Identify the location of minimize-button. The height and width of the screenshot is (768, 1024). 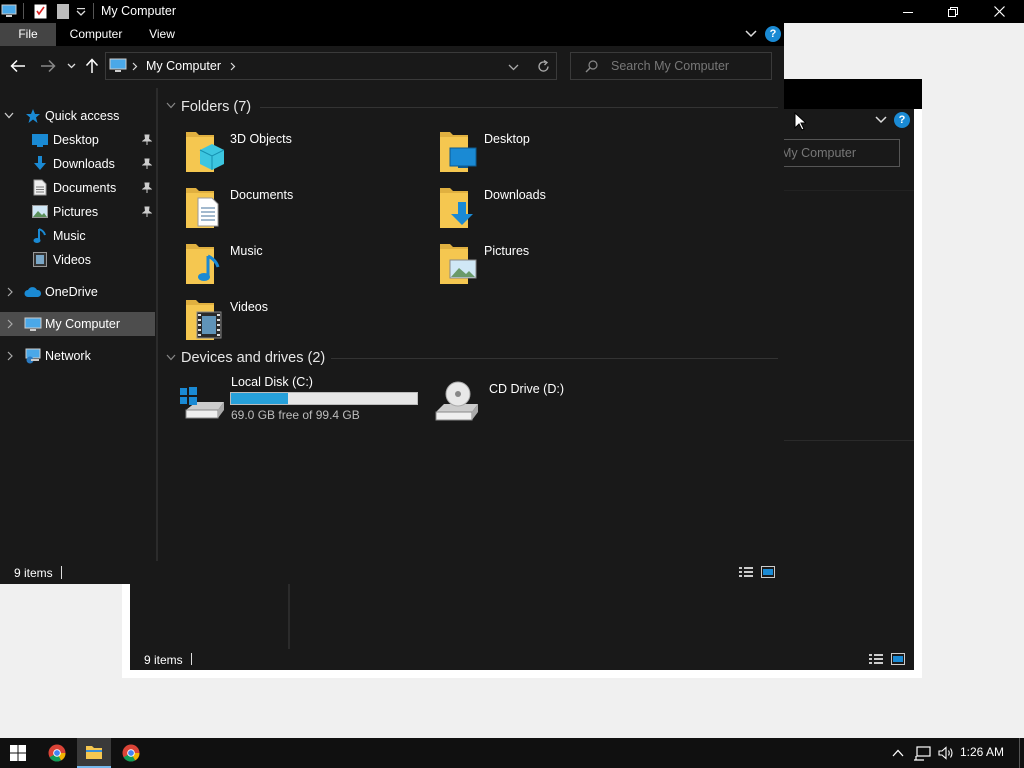
(908, 11).